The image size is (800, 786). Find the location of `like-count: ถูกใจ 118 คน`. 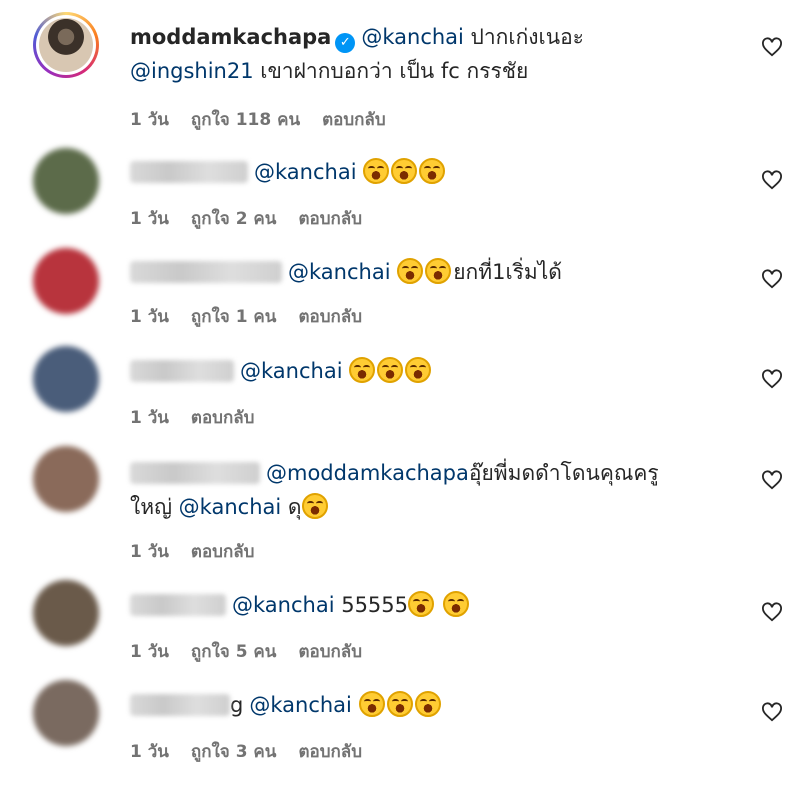

like-count: ถูกใจ 118 คน is located at coordinates (245, 120).